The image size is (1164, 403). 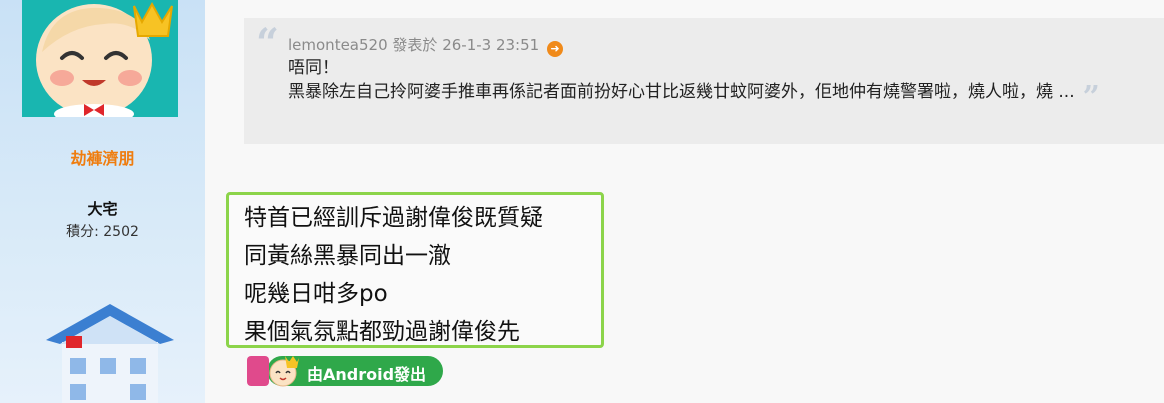 What do you see at coordinates (268, 43) in the screenshot?
I see `open-quote-icon: “` at bounding box center [268, 43].